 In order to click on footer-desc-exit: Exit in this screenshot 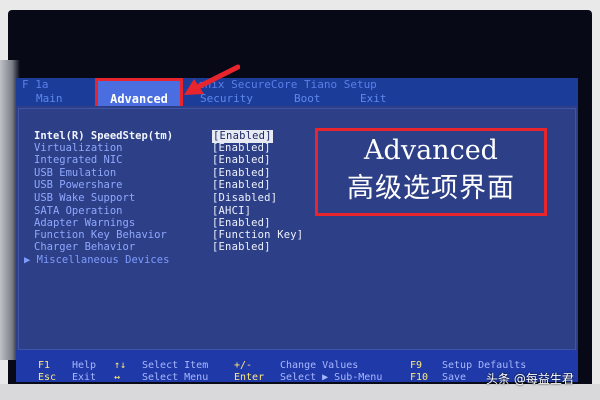, I will do `click(84, 377)`.